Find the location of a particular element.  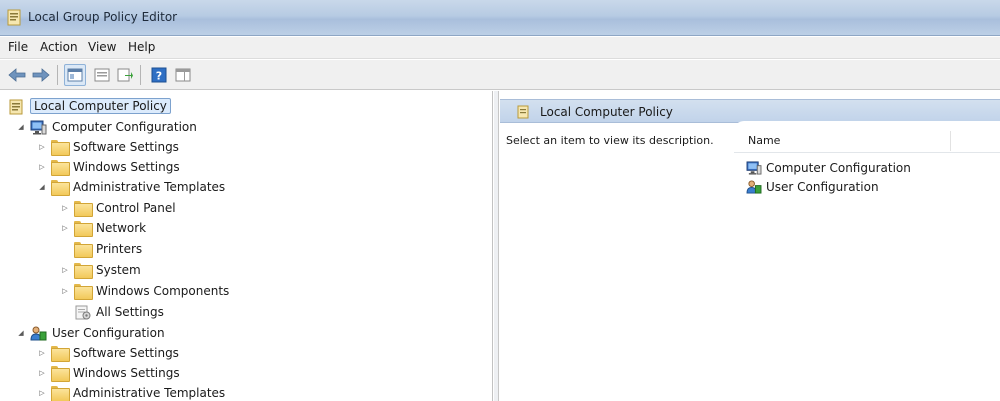

menu-view: View is located at coordinates (102, 47).